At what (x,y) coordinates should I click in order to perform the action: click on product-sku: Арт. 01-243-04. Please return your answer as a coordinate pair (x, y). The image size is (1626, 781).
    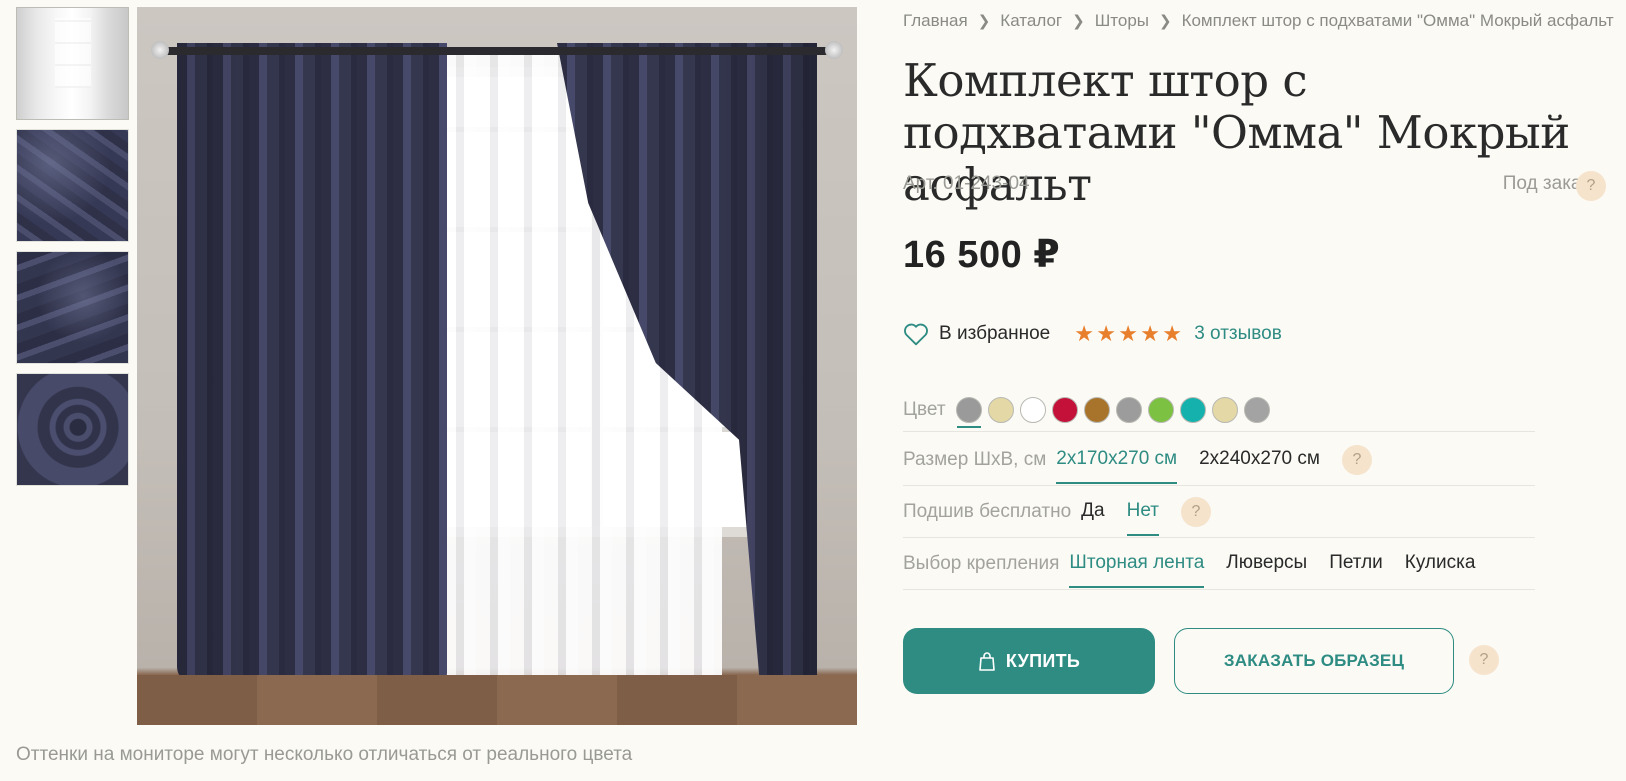
    Looking at the image, I should click on (966, 183).